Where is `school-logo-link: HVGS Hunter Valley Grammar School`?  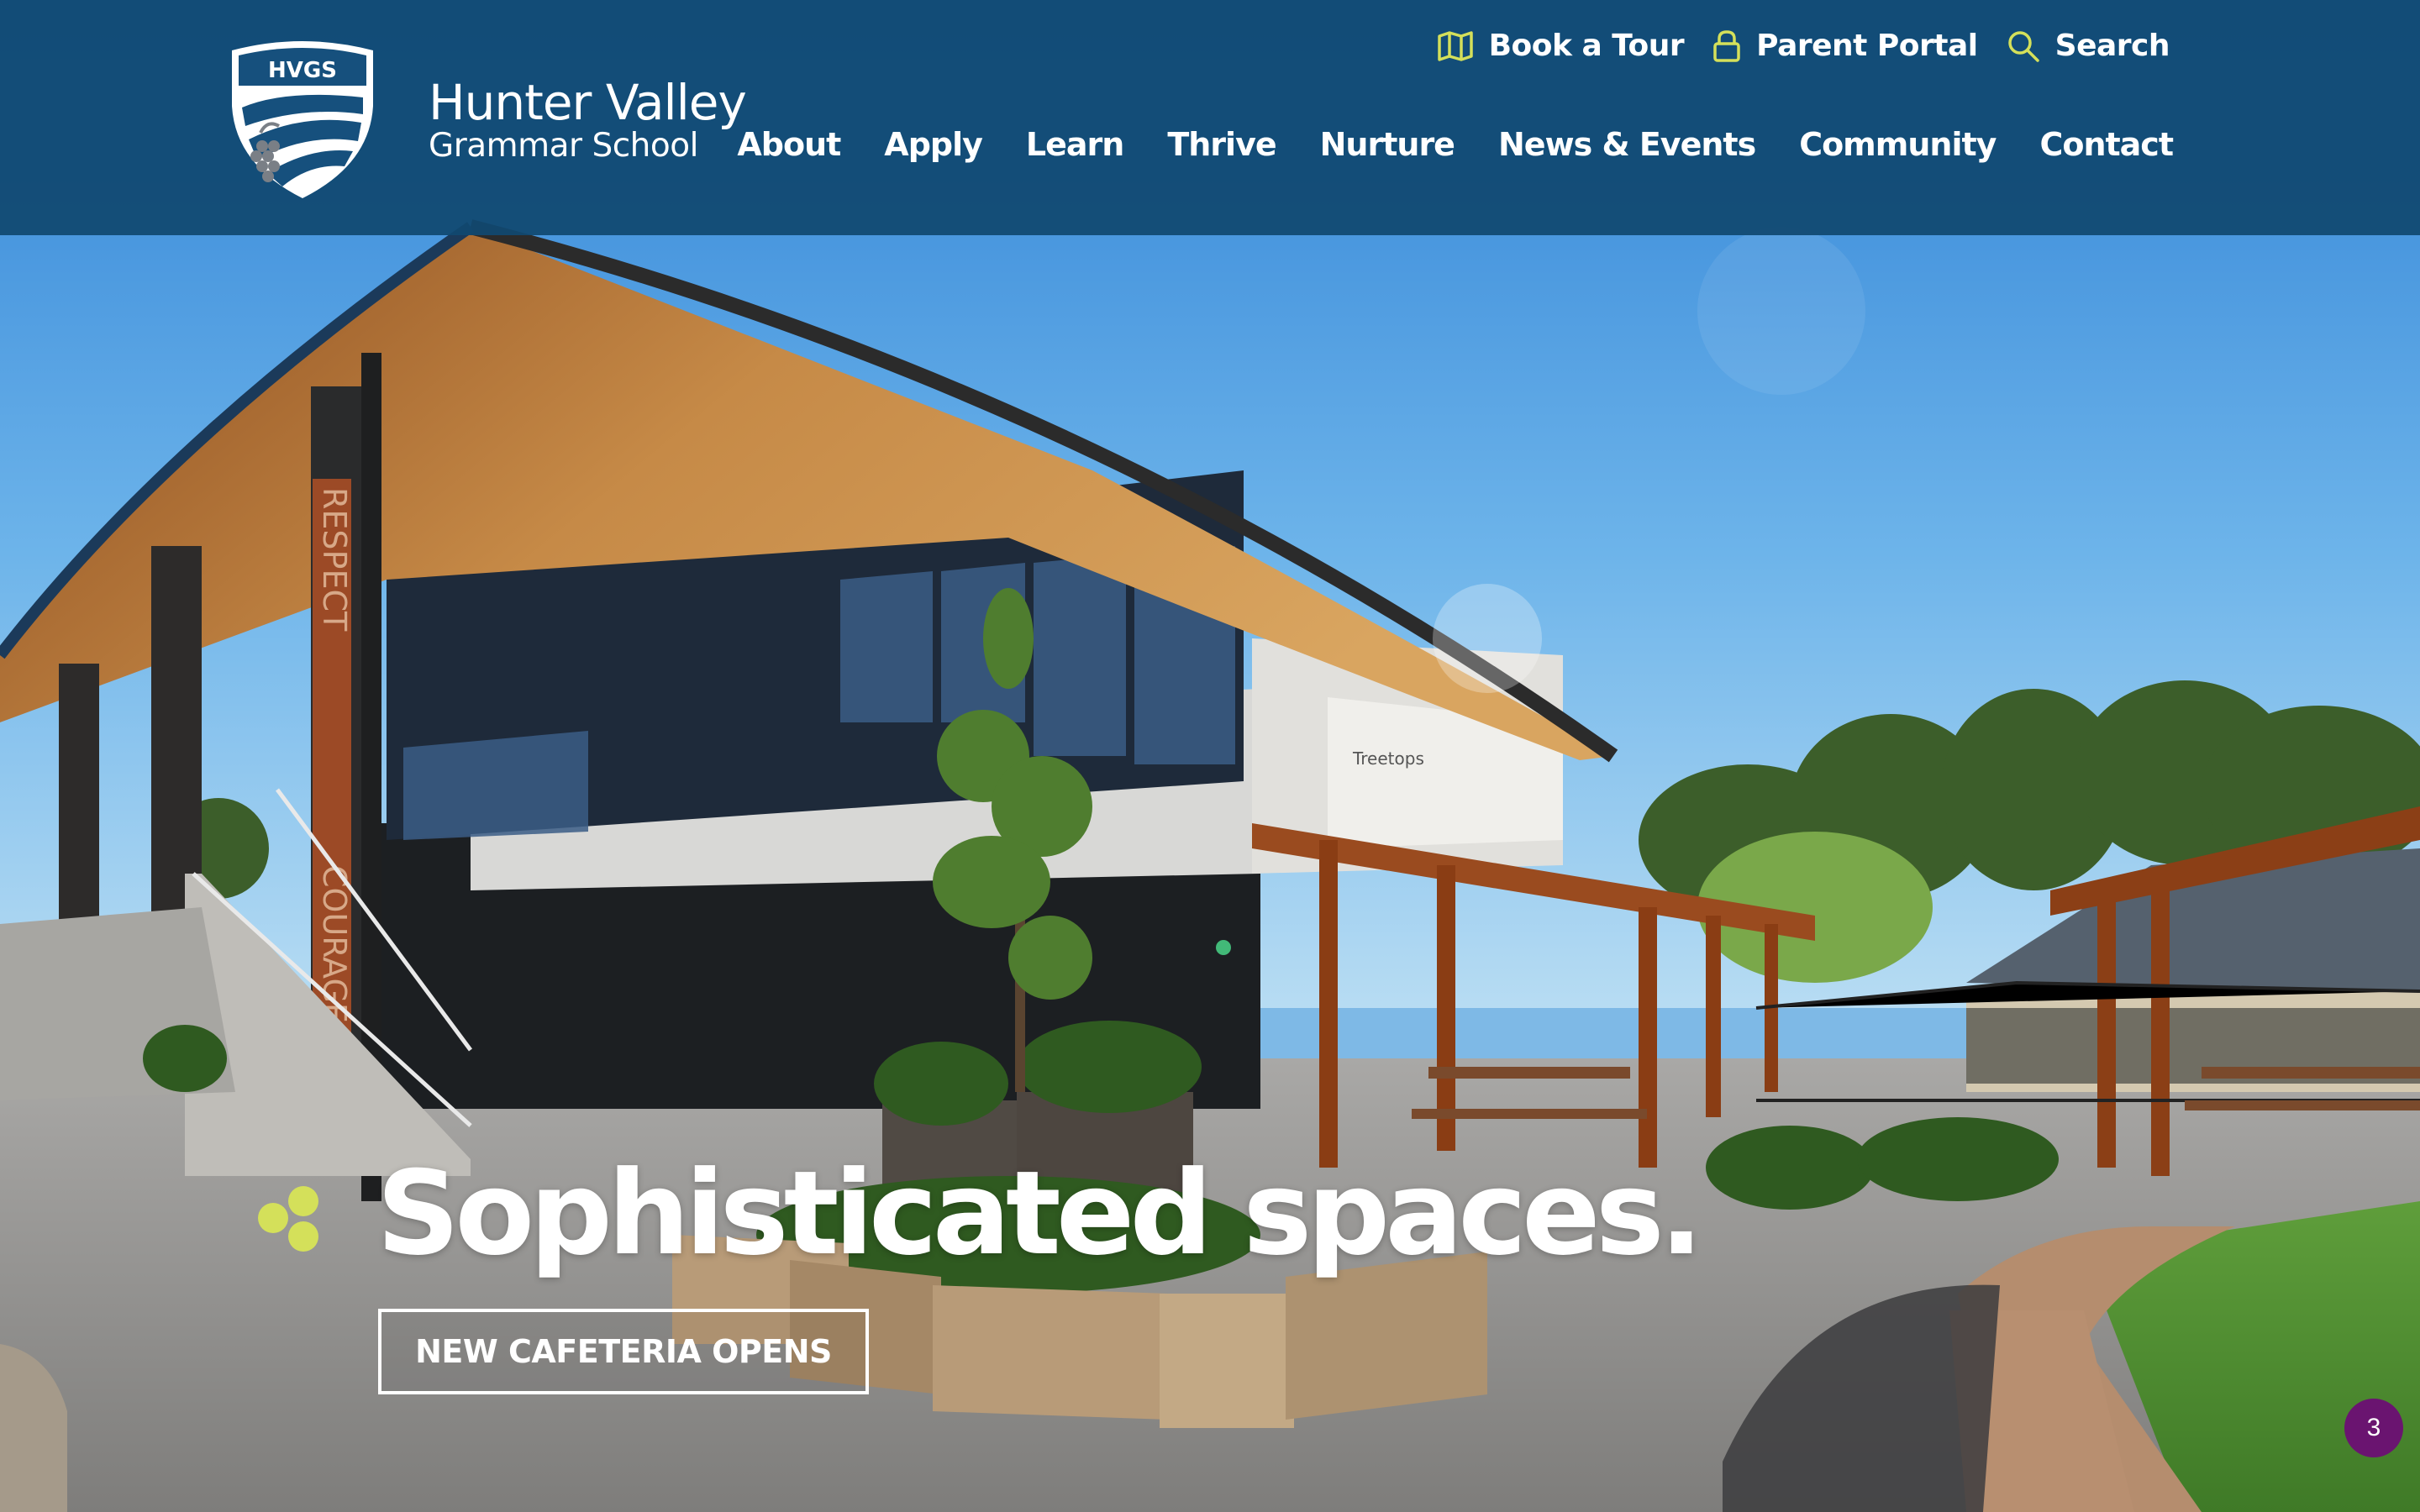
school-logo-link: HVGS Hunter Valley Grammar School is located at coordinates (487, 120).